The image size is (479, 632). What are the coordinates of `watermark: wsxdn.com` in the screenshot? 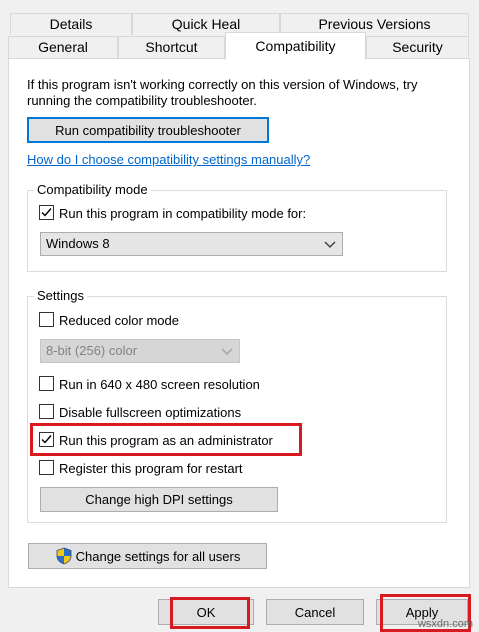 It's located at (445, 624).